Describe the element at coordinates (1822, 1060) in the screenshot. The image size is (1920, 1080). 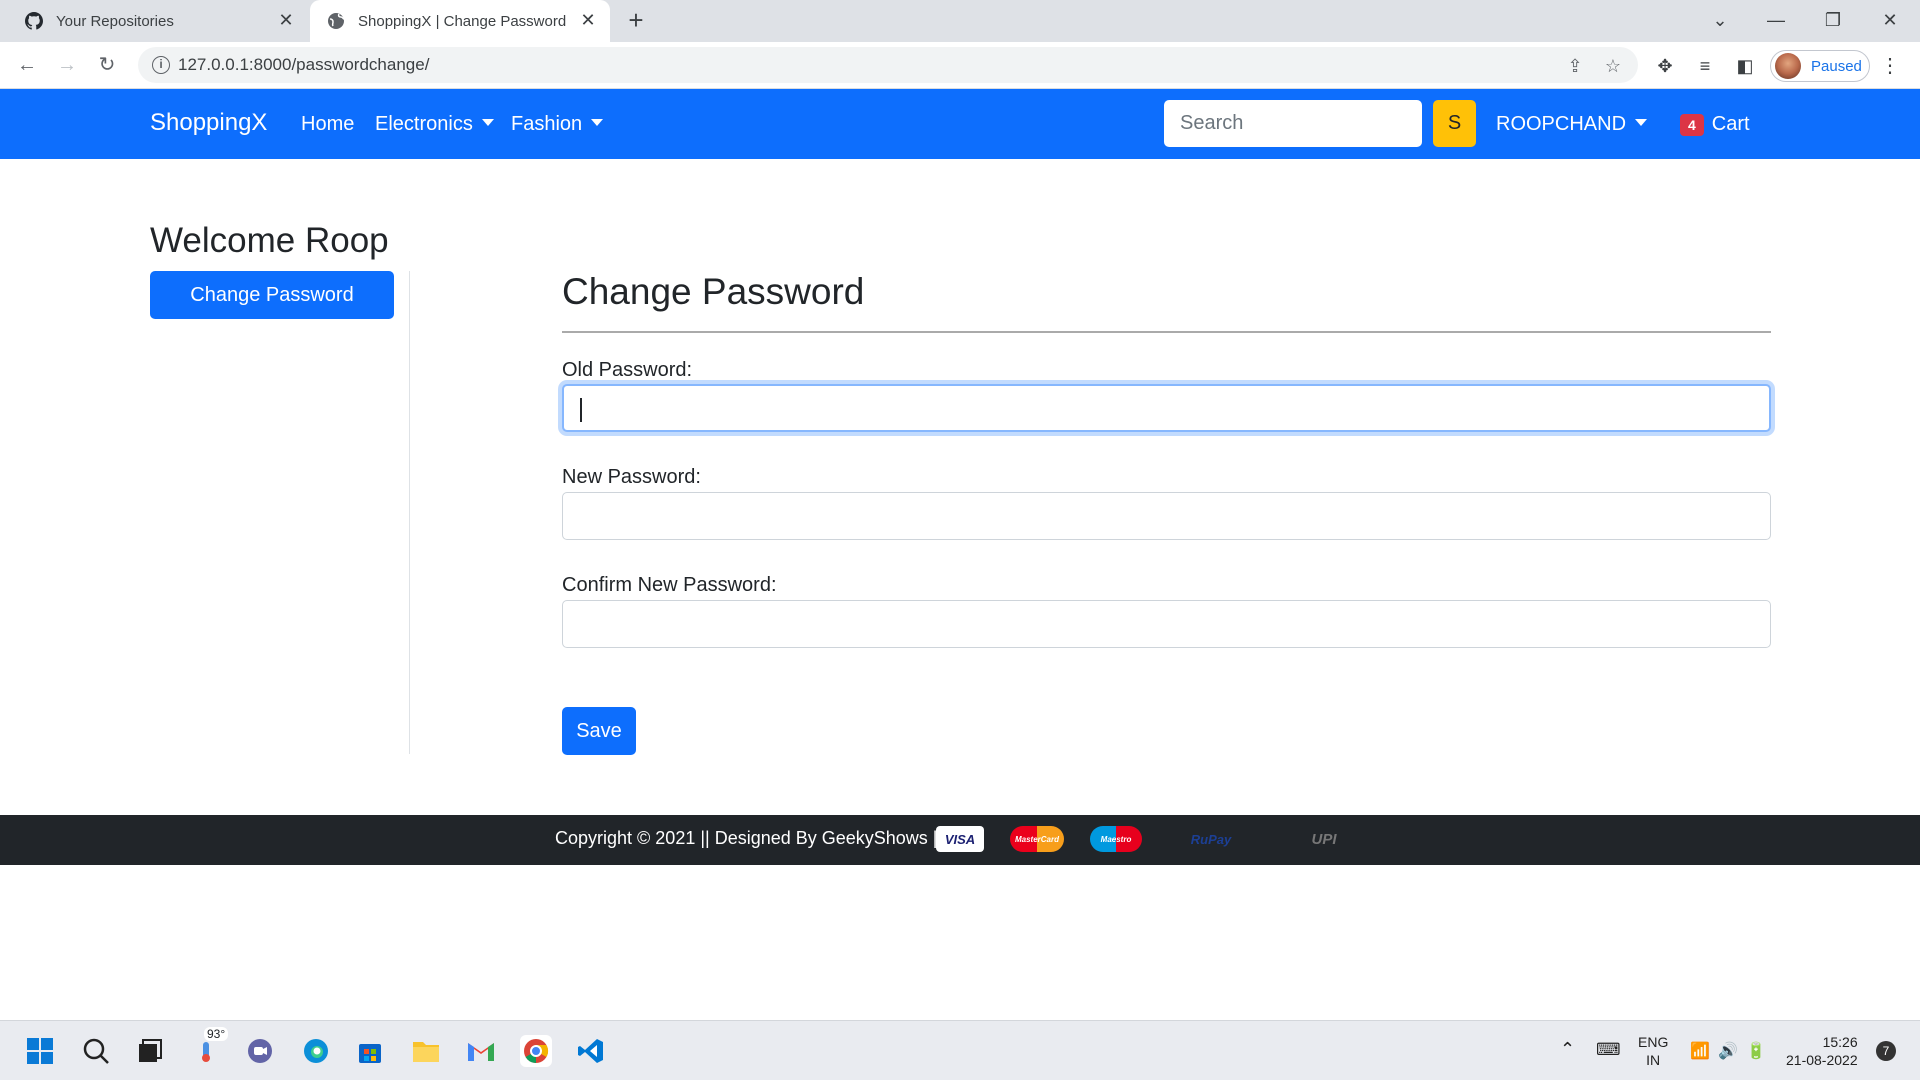
I see `clock-date: 21-08-2022` at that location.